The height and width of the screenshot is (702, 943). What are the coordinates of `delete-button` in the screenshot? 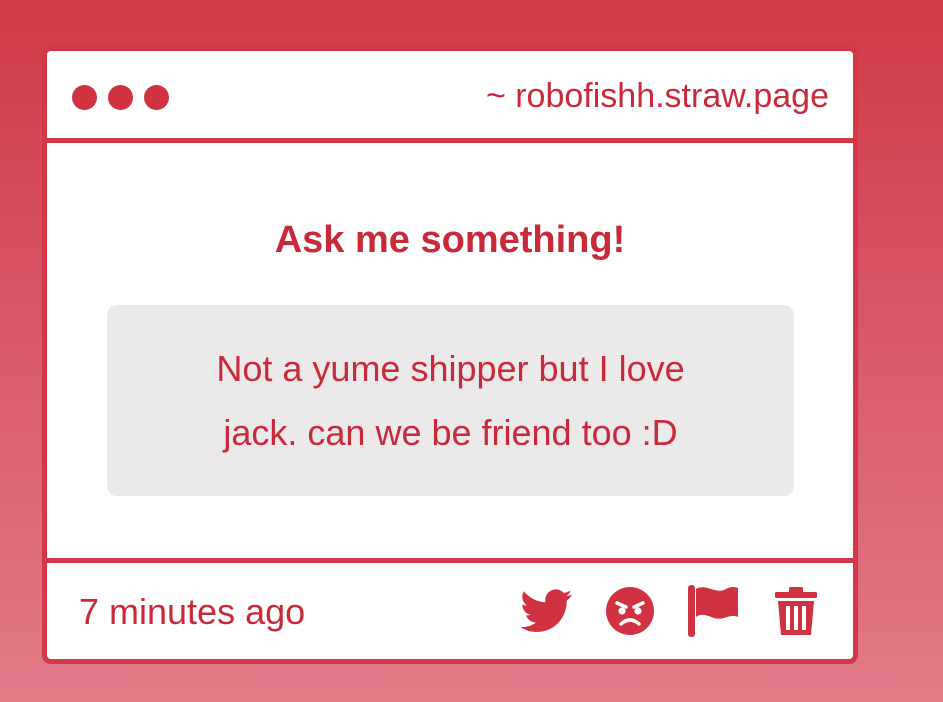 It's located at (796, 611).